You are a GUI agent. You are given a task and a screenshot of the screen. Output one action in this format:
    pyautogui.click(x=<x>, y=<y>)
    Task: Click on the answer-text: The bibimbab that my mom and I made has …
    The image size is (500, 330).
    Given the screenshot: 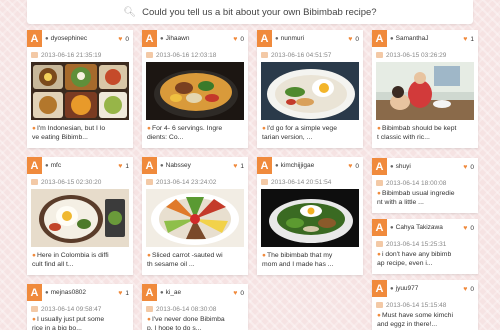 What is the action you would take?
    pyautogui.click(x=297, y=260)
    